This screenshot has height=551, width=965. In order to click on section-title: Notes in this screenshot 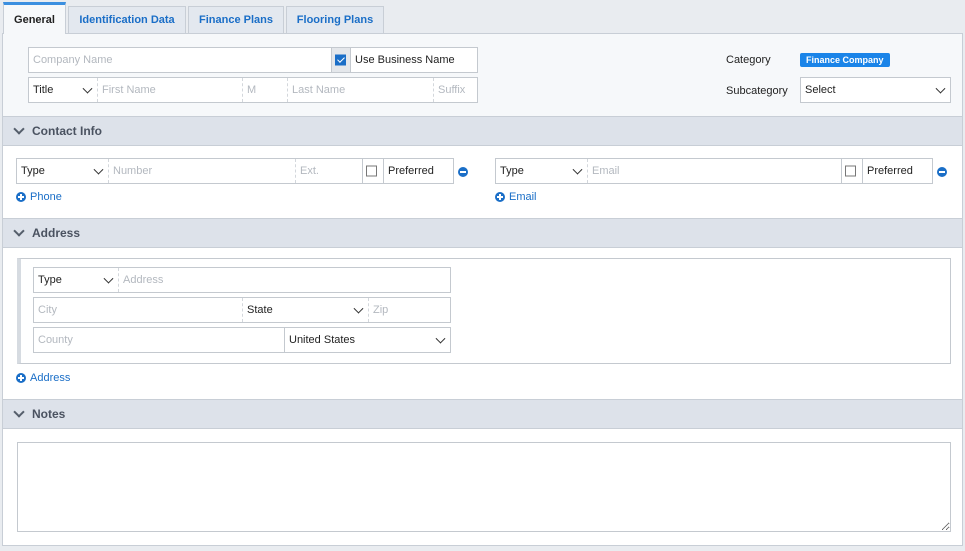, I will do `click(49, 414)`.